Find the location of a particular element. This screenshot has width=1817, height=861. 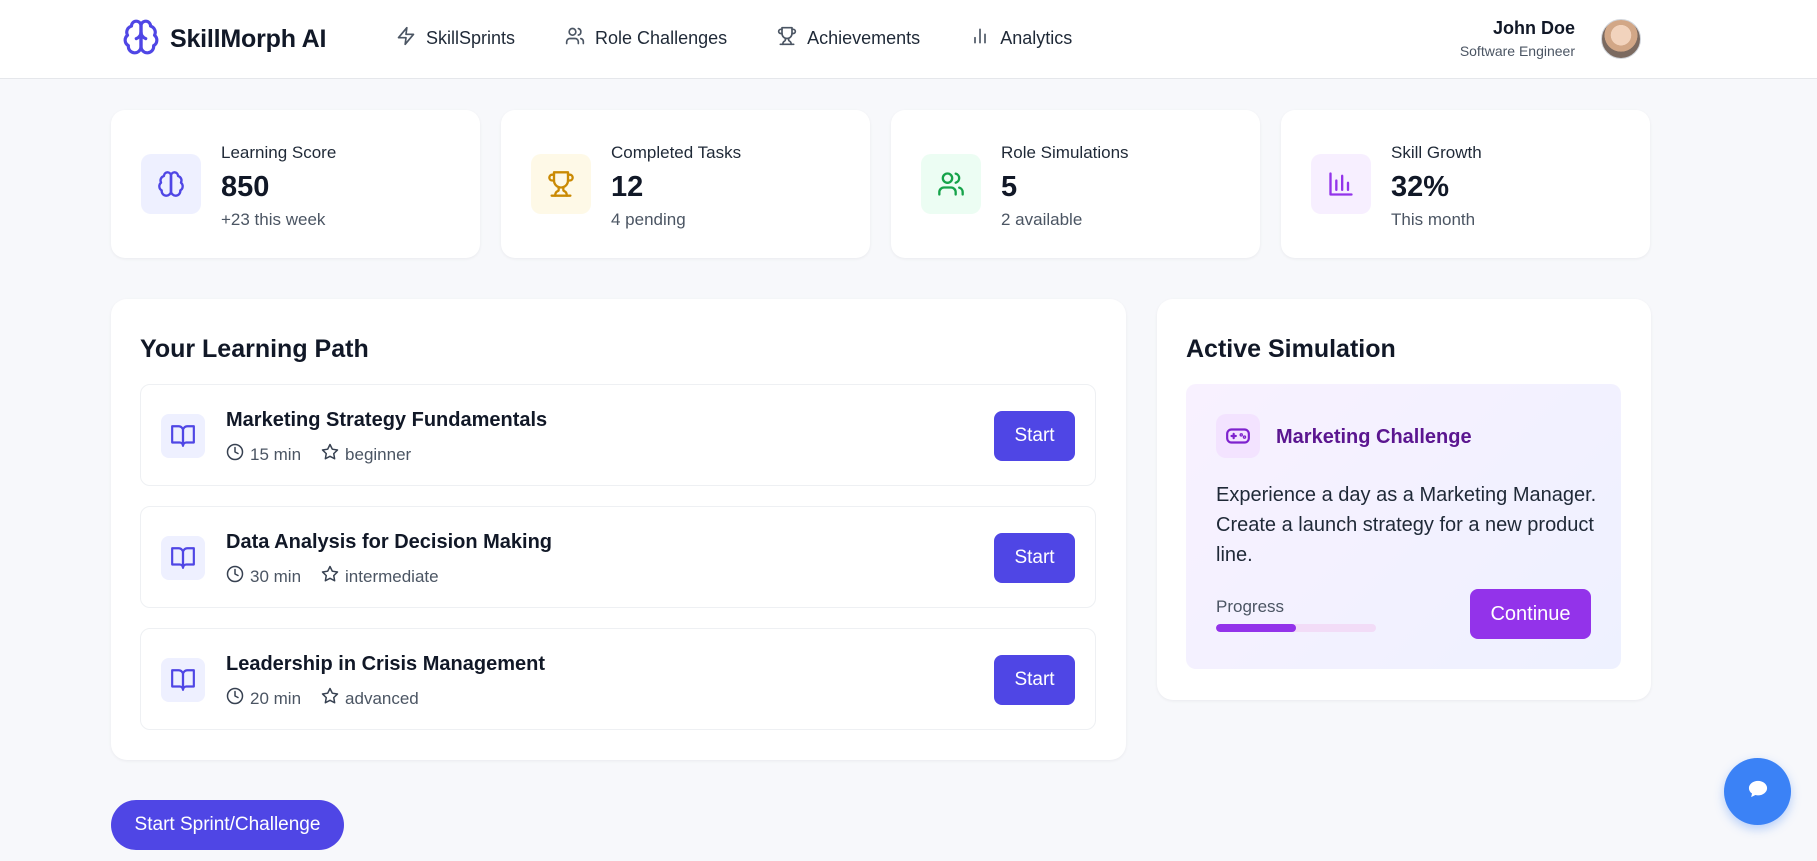

stat-sub: 4 pending is located at coordinates (648, 219).